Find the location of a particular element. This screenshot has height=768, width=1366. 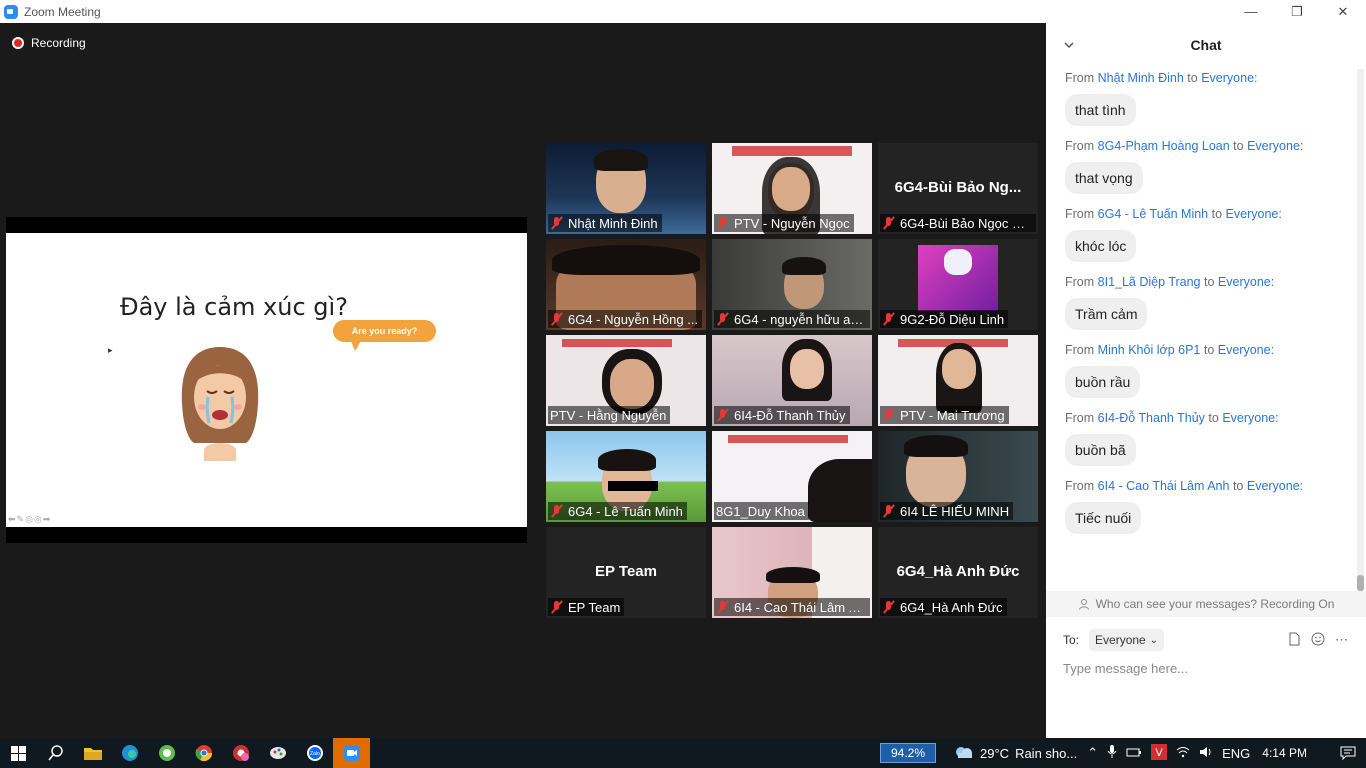

participant-tile: 8G1_Duy Khoa is located at coordinates (792, 476).